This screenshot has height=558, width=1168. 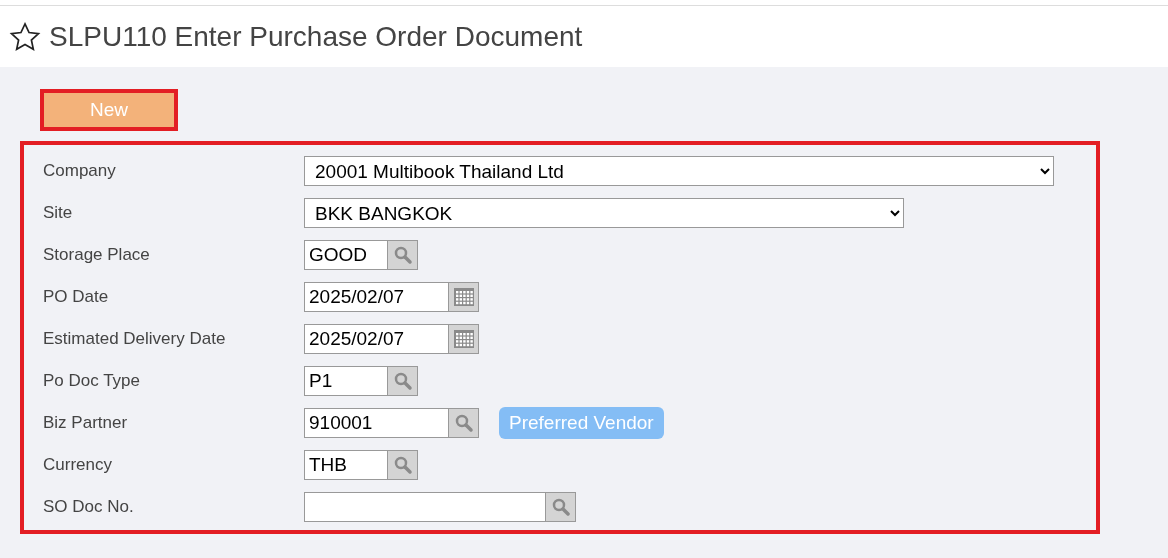 I want to click on page-title: SLPU110 Enter Purchase Order Document, so click(x=316, y=36).